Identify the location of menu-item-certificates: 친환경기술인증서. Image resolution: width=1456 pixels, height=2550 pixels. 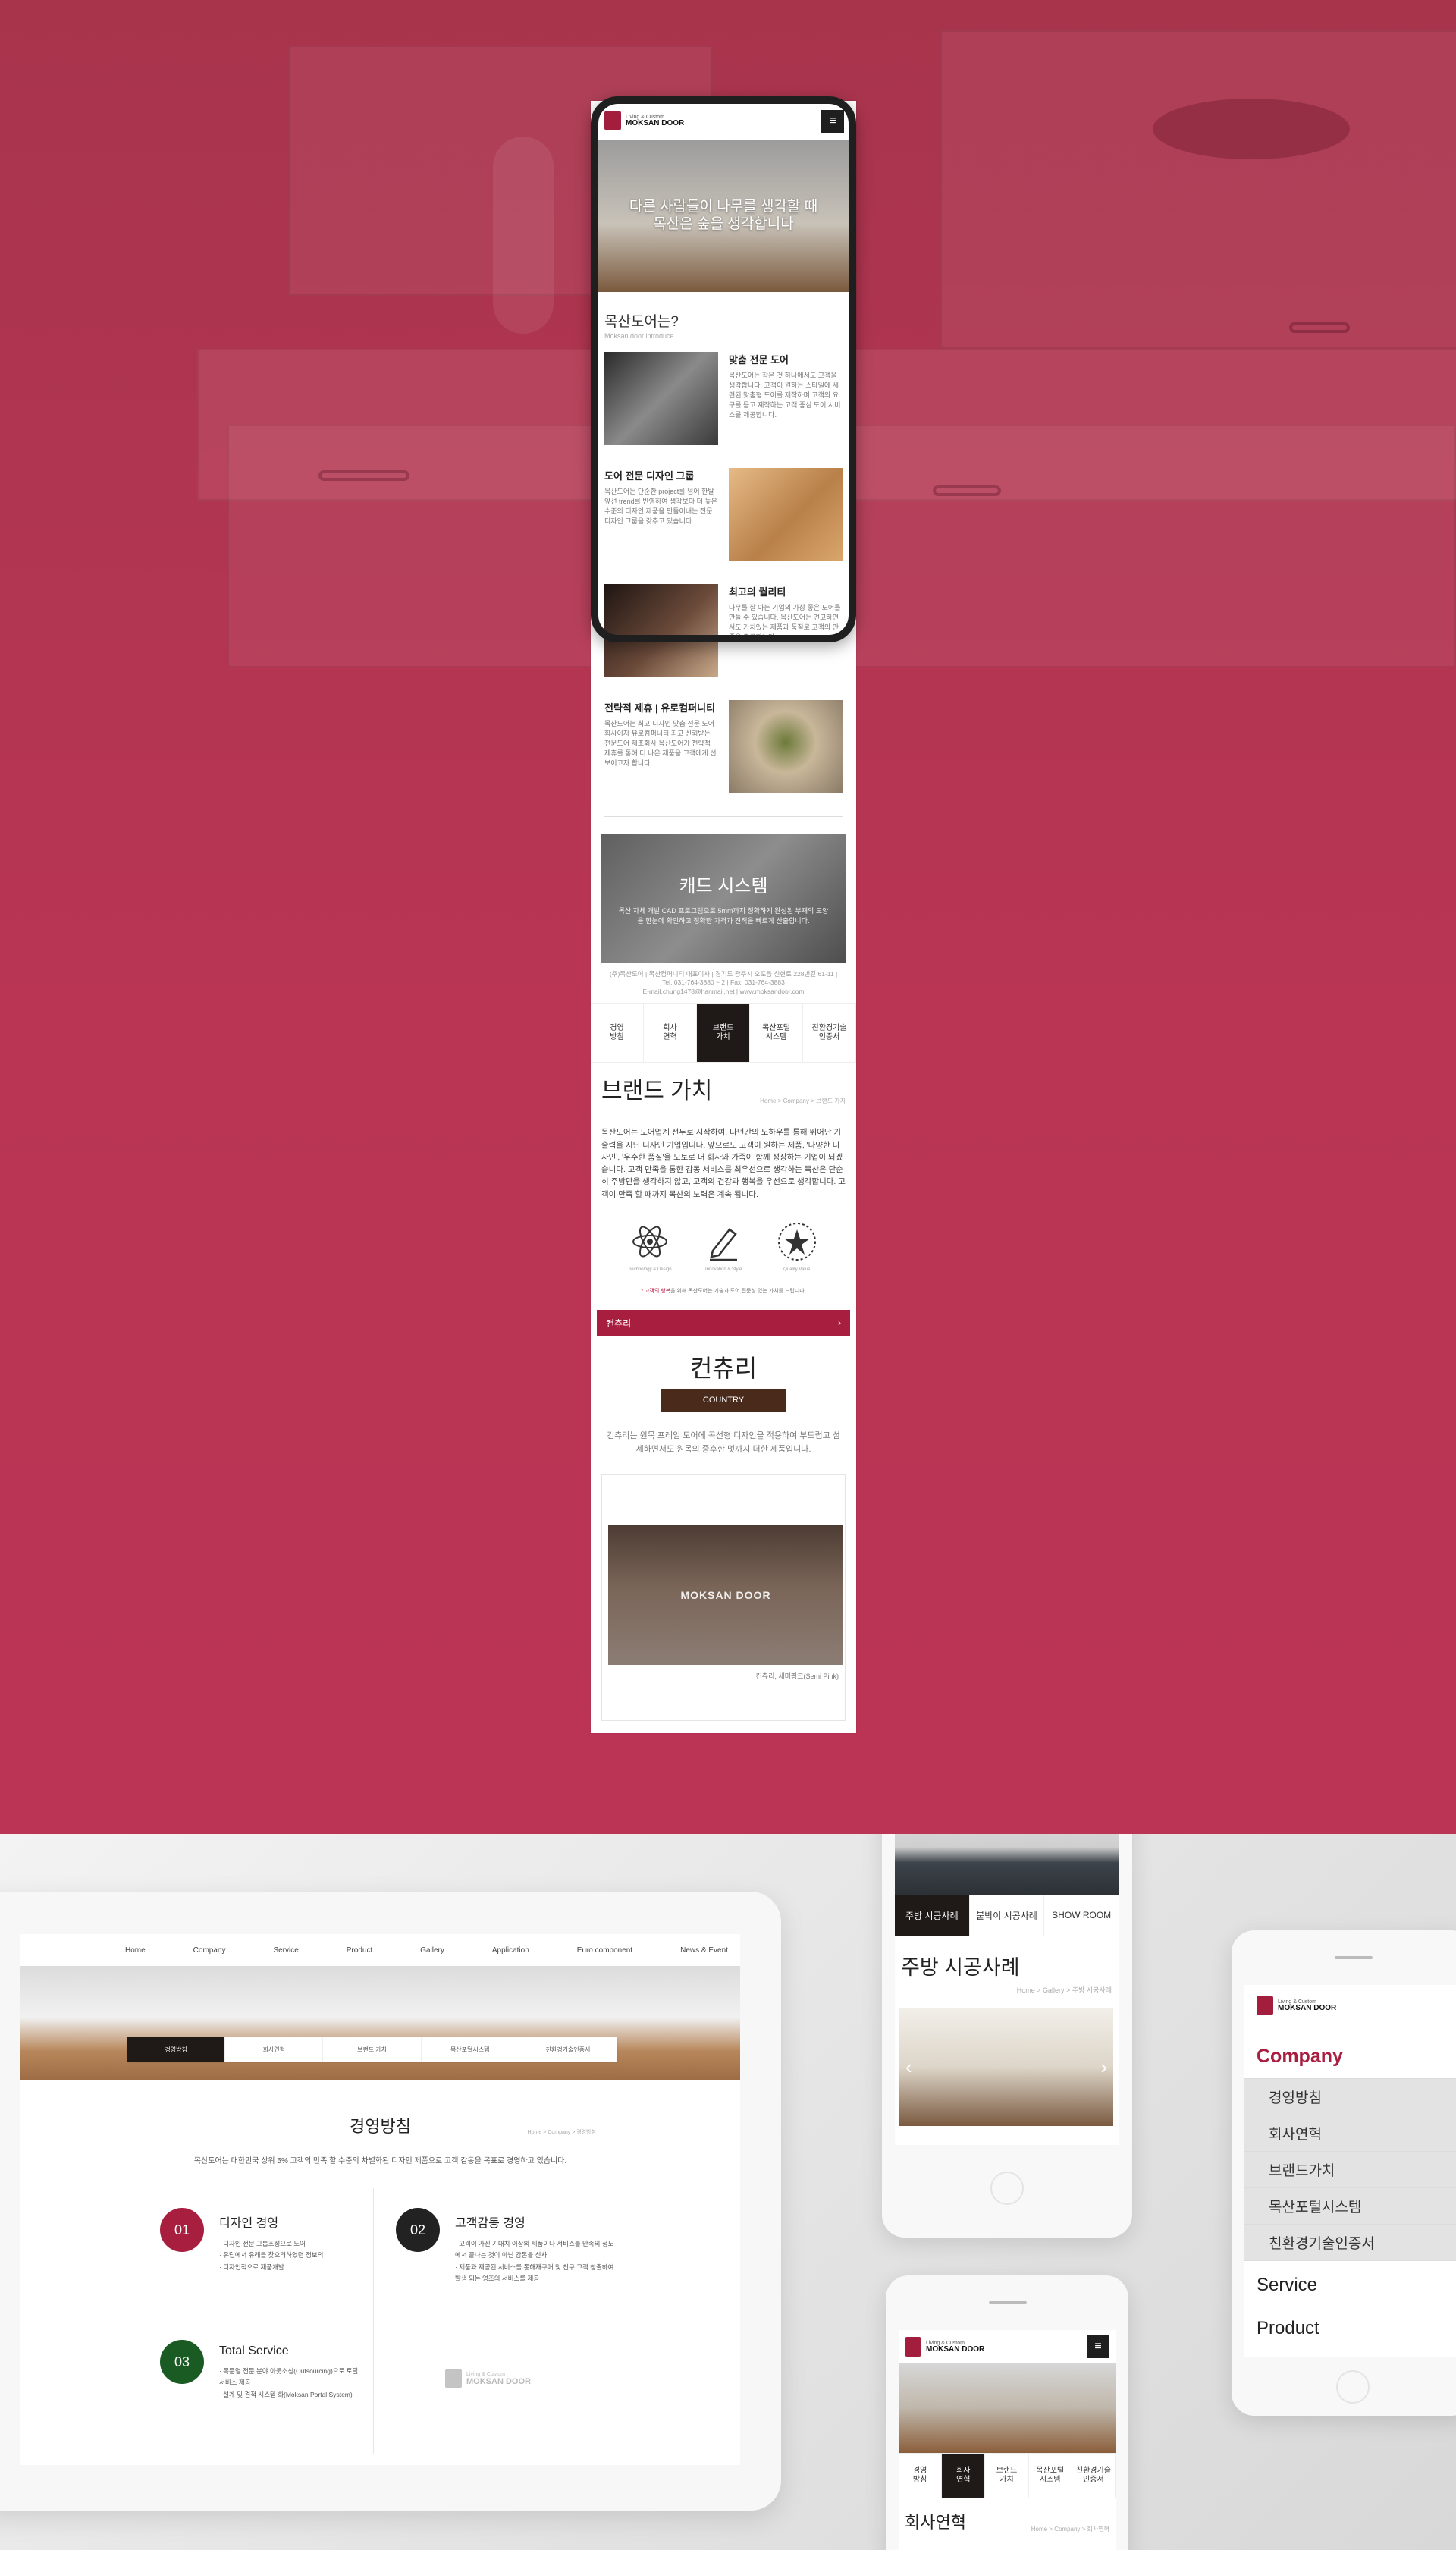
(1350, 2243).